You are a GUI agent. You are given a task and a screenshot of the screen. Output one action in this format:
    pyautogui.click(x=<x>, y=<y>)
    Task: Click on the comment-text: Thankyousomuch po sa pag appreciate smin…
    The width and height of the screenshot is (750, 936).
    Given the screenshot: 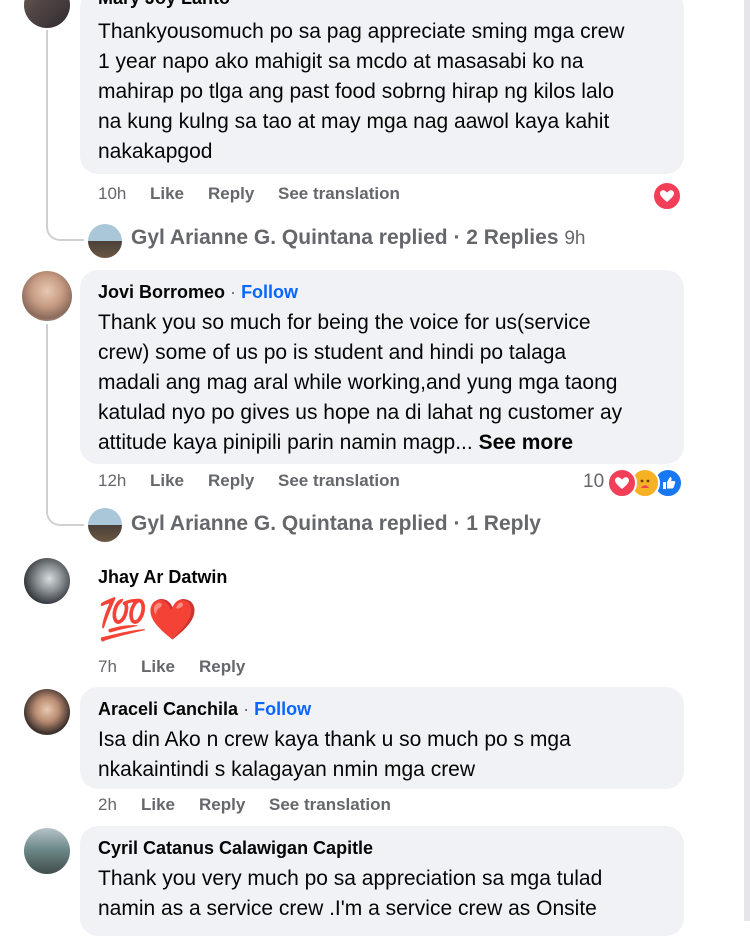 What is the action you would take?
    pyautogui.click(x=361, y=91)
    